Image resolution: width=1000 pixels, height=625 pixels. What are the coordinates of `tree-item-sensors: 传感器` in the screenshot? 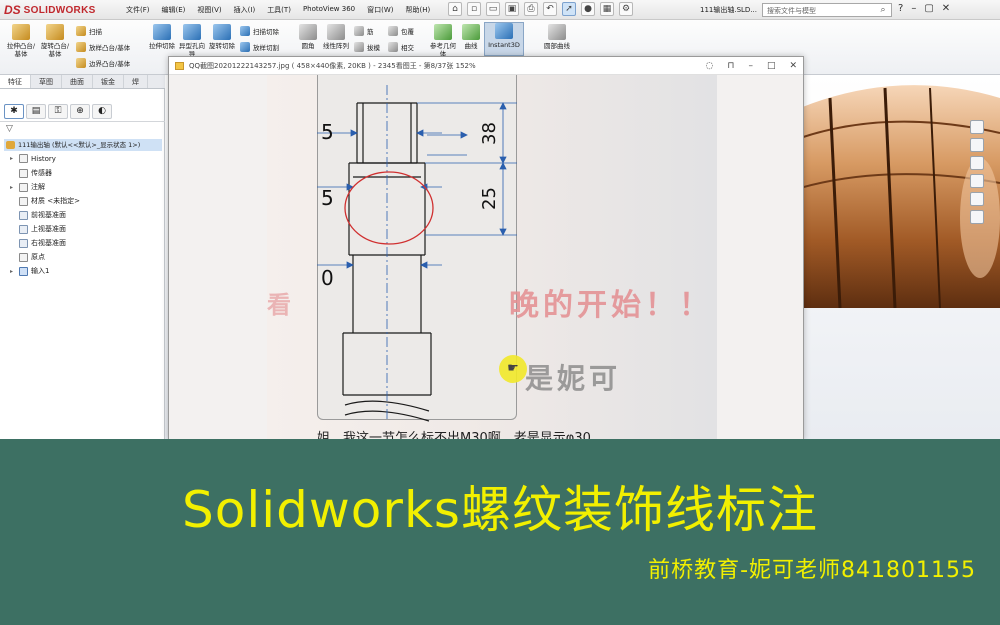 It's located at (31, 173).